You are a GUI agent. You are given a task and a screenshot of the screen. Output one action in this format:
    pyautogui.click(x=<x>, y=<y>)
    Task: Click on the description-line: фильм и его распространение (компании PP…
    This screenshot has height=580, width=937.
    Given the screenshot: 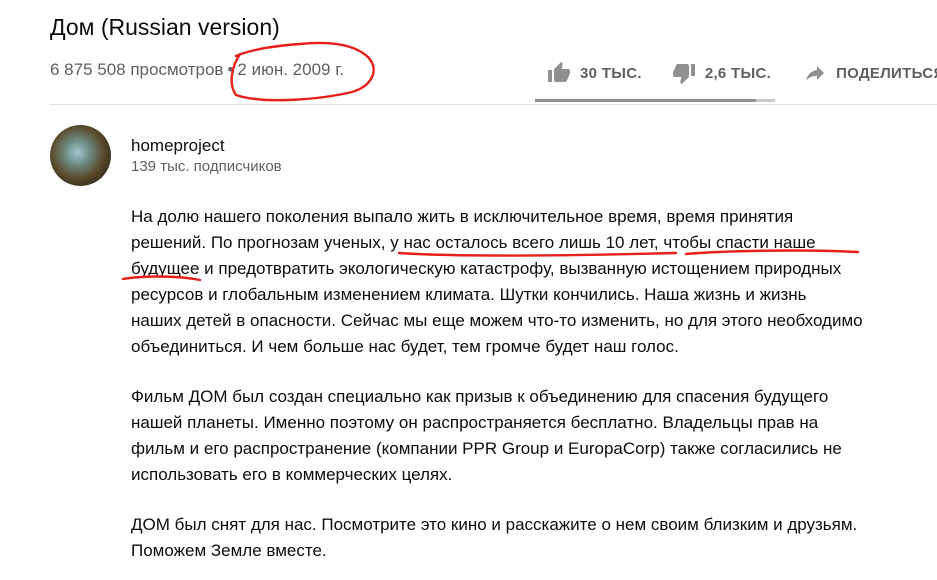 What is the action you would take?
    pyautogui.click(x=486, y=448)
    